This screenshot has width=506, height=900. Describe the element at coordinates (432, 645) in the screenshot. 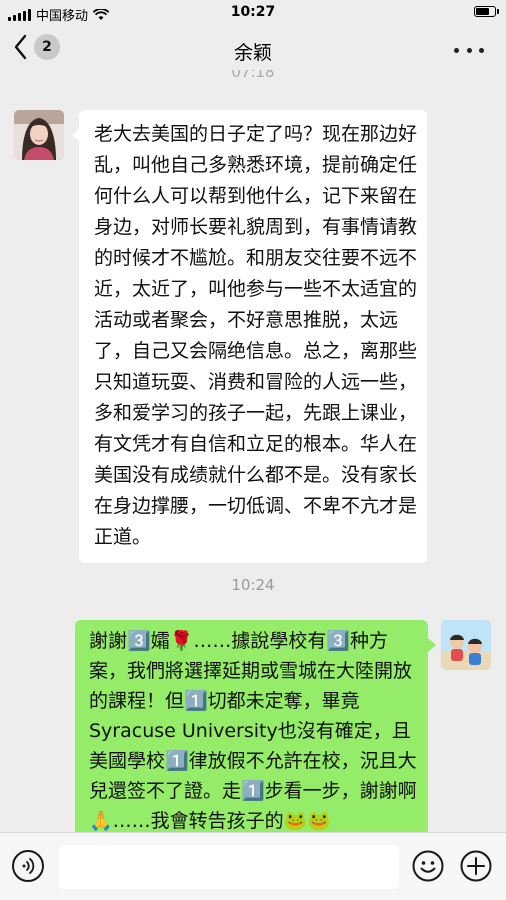

I see `outgoing-bubble-tail` at that location.